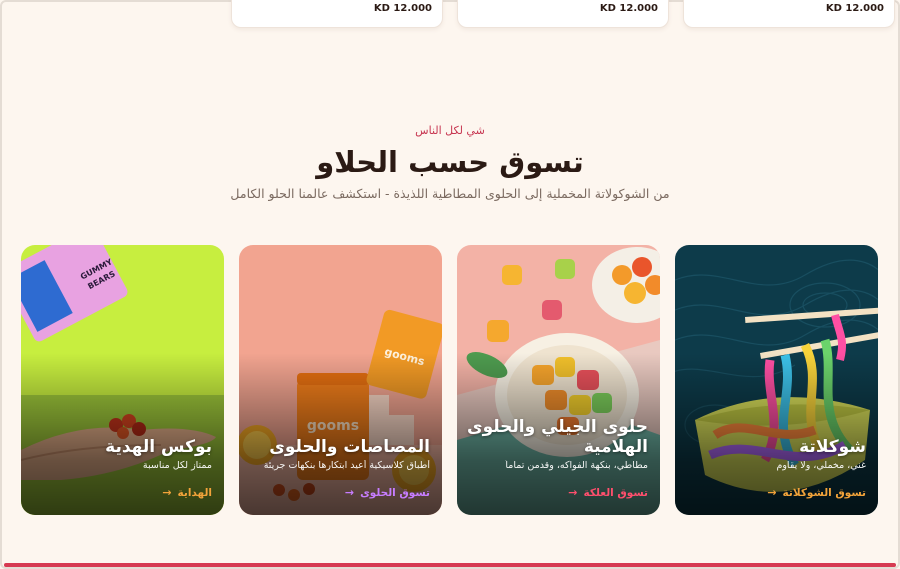  What do you see at coordinates (450, 162) in the screenshot?
I see `section-title: تسوق حسب الحلاو` at bounding box center [450, 162].